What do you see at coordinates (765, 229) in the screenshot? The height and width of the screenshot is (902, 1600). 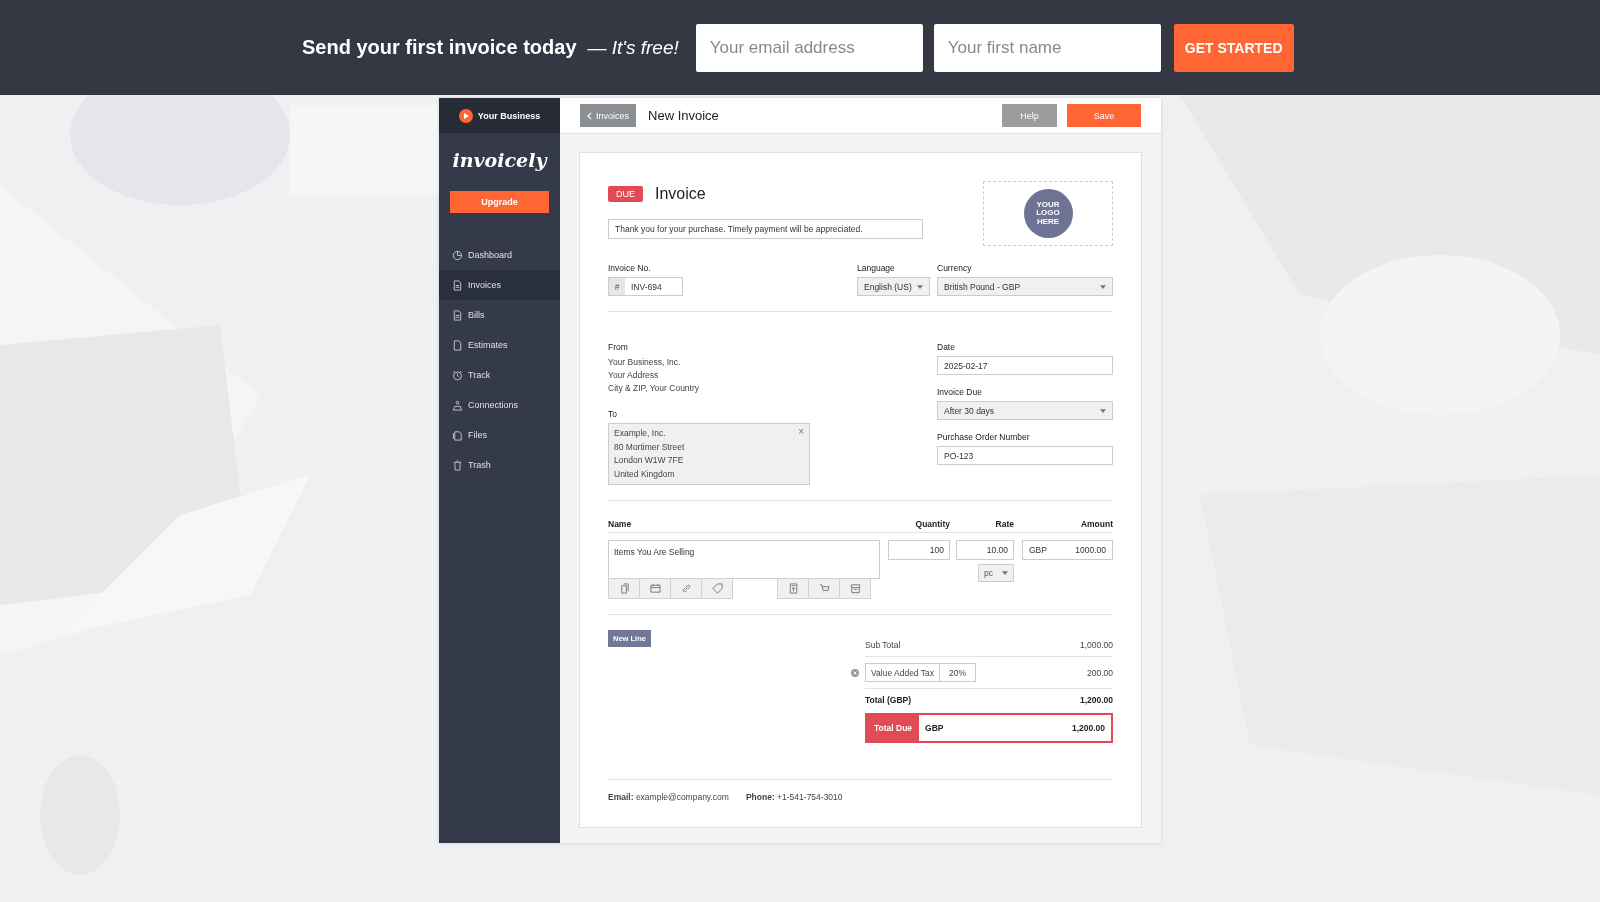 I see `note-field: Thank you for your purchase. Timely payment will be appreciated.` at bounding box center [765, 229].